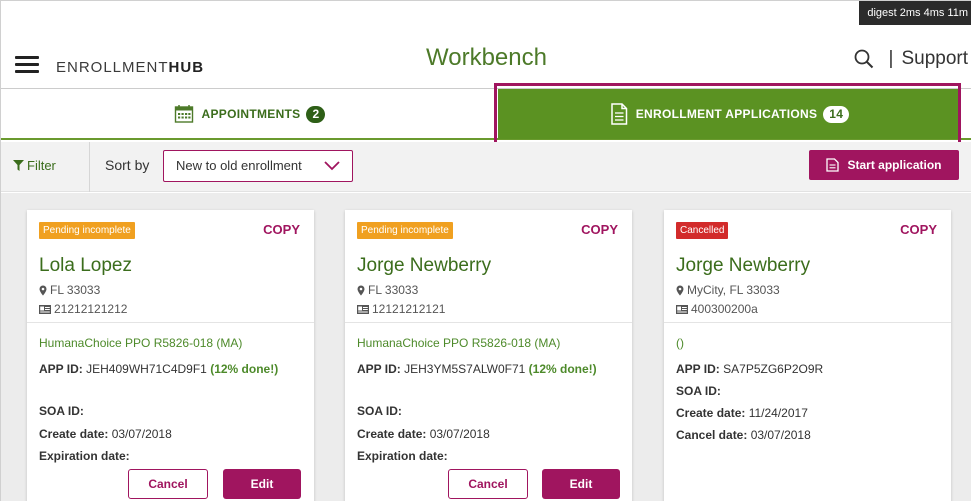 The height and width of the screenshot is (501, 971). I want to click on cancel-date-label: Cancel date:, so click(712, 435).